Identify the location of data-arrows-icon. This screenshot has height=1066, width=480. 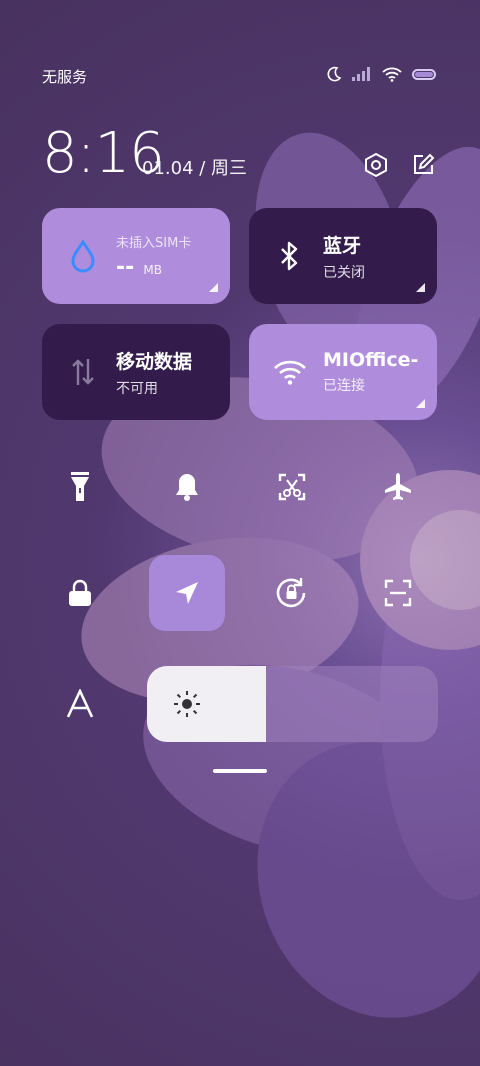
(83, 372).